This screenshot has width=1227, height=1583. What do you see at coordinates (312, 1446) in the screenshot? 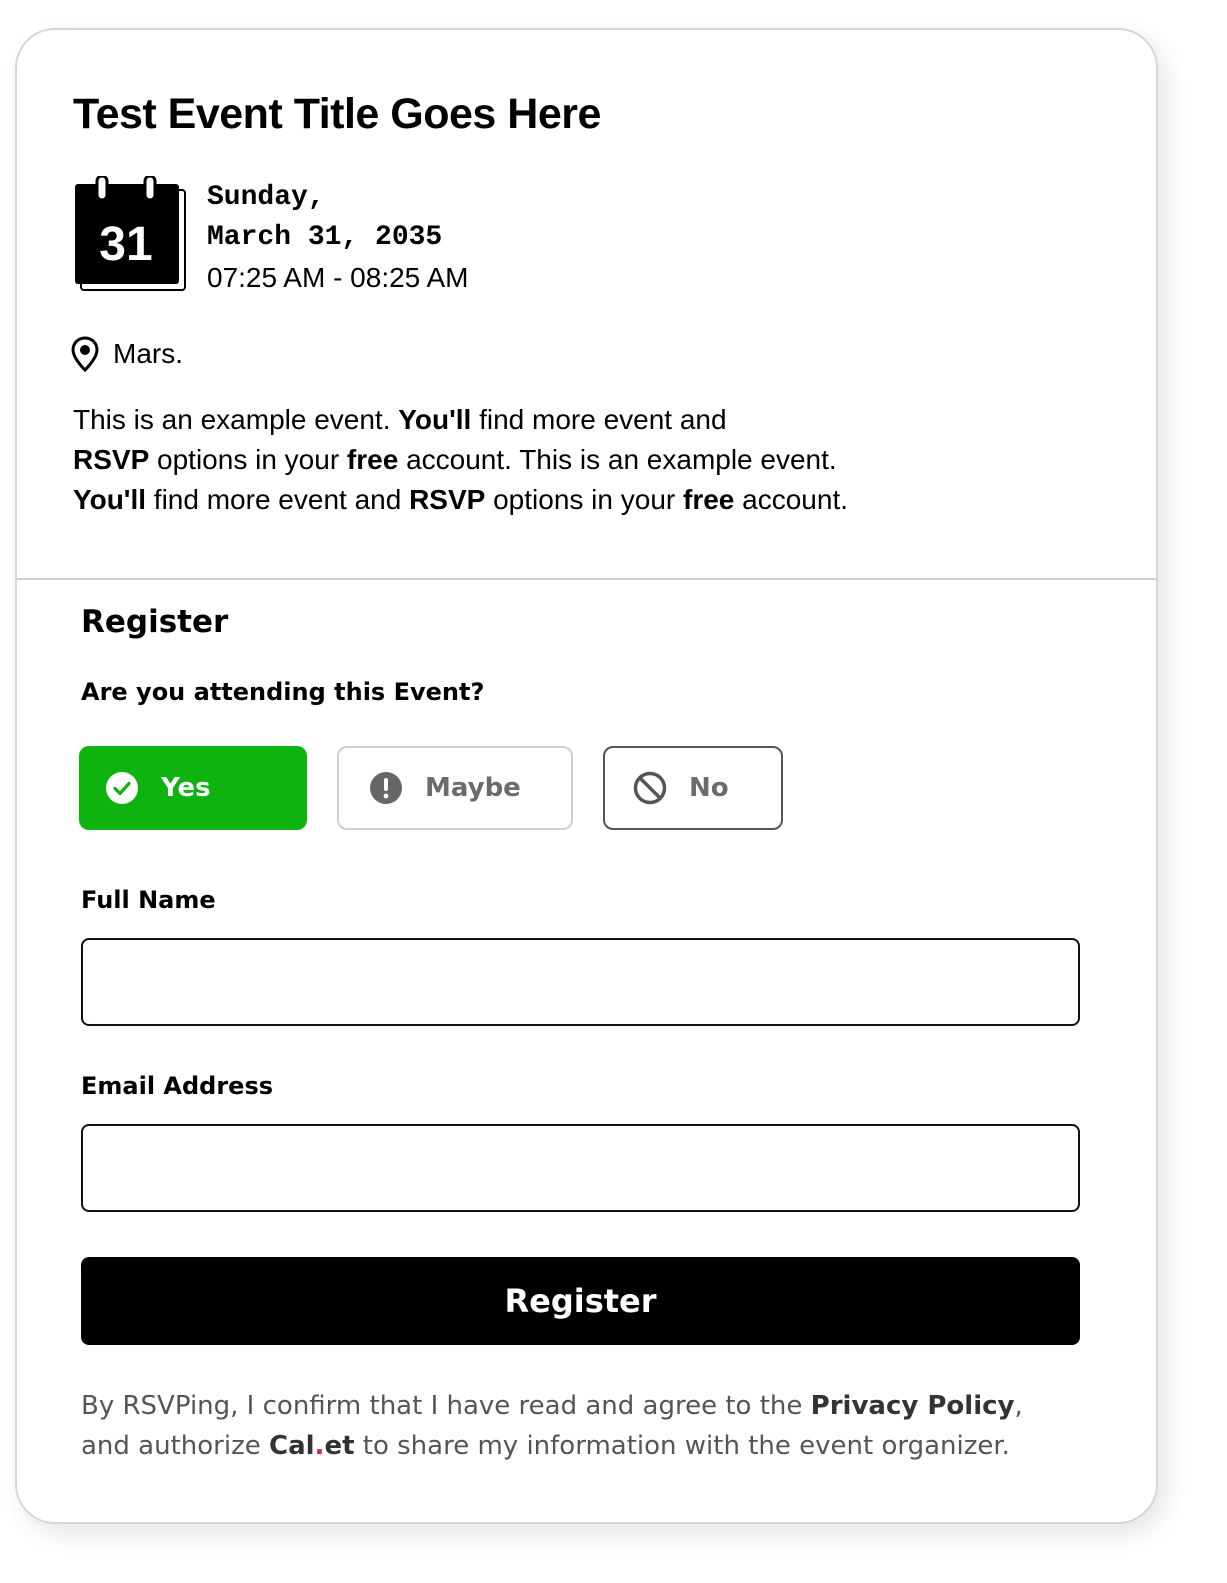
I see `brand-name: Cal.et` at bounding box center [312, 1446].